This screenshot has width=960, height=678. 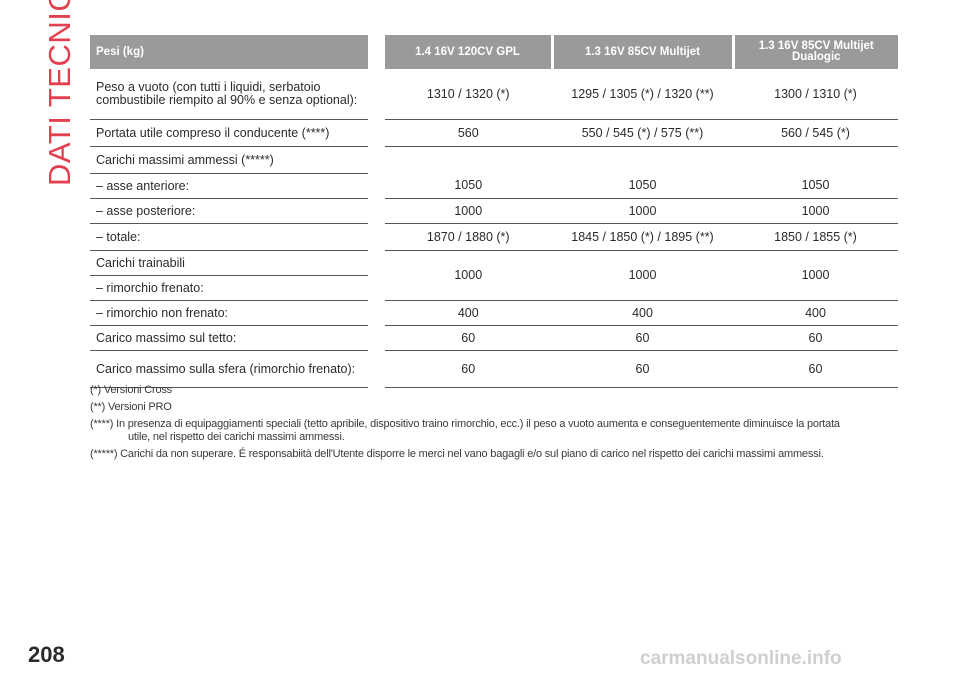 I want to click on section-title: DATI TECNICI, so click(x=59, y=93).